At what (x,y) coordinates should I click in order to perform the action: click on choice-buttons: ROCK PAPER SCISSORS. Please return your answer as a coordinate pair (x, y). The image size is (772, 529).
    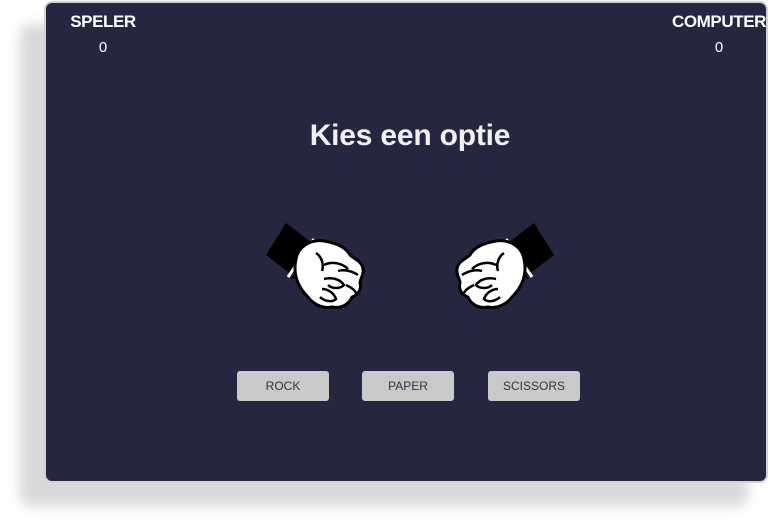
    Looking at the image, I should click on (437, 387).